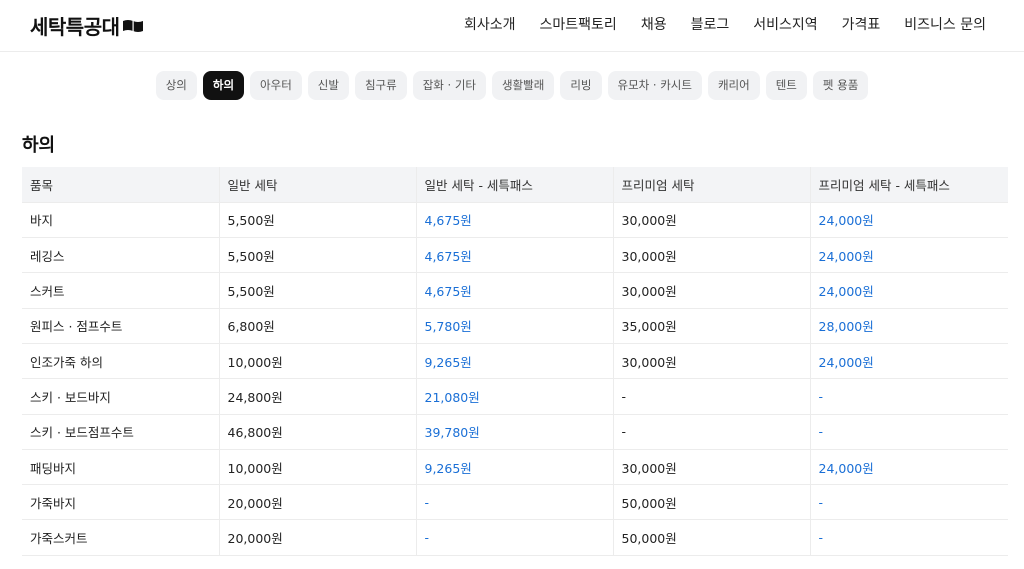  I want to click on table-row: 스커트 5,500원 4,675원 30,000원 24,000원, so click(515, 290).